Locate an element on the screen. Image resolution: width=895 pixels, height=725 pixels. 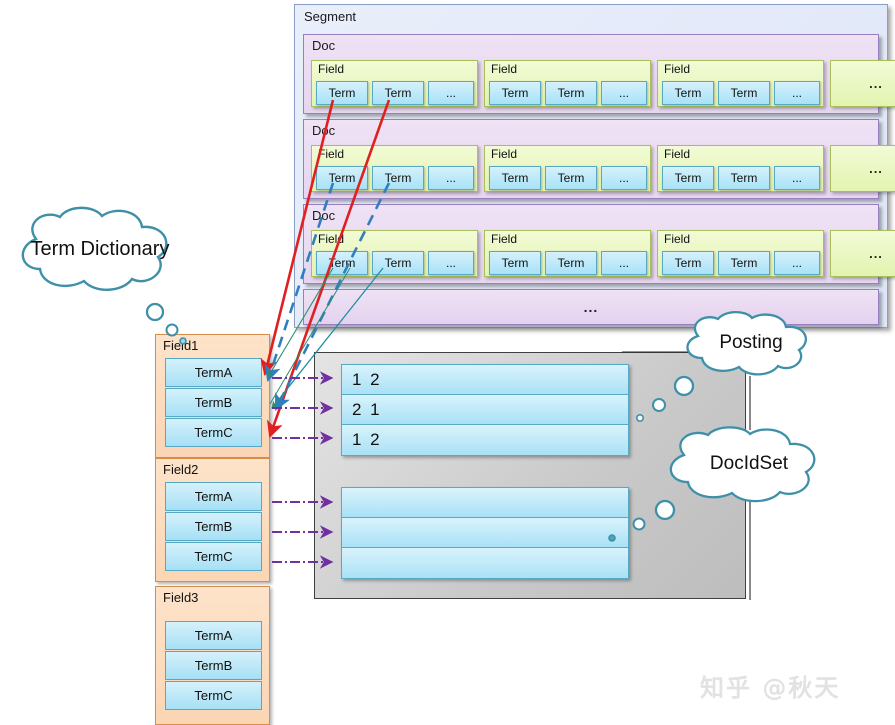
term-dictionary-callout: Term Dictionary is located at coordinates (100, 249).